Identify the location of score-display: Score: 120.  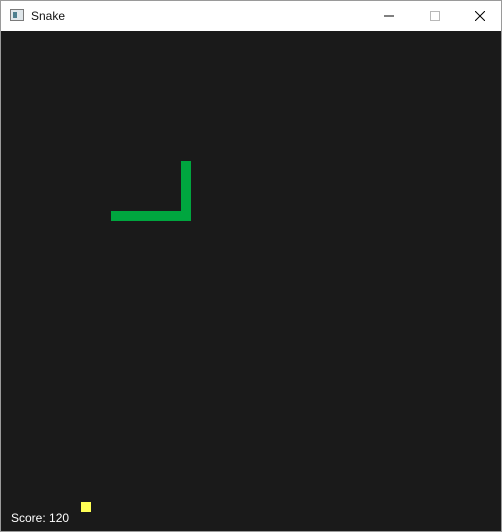
(40, 518).